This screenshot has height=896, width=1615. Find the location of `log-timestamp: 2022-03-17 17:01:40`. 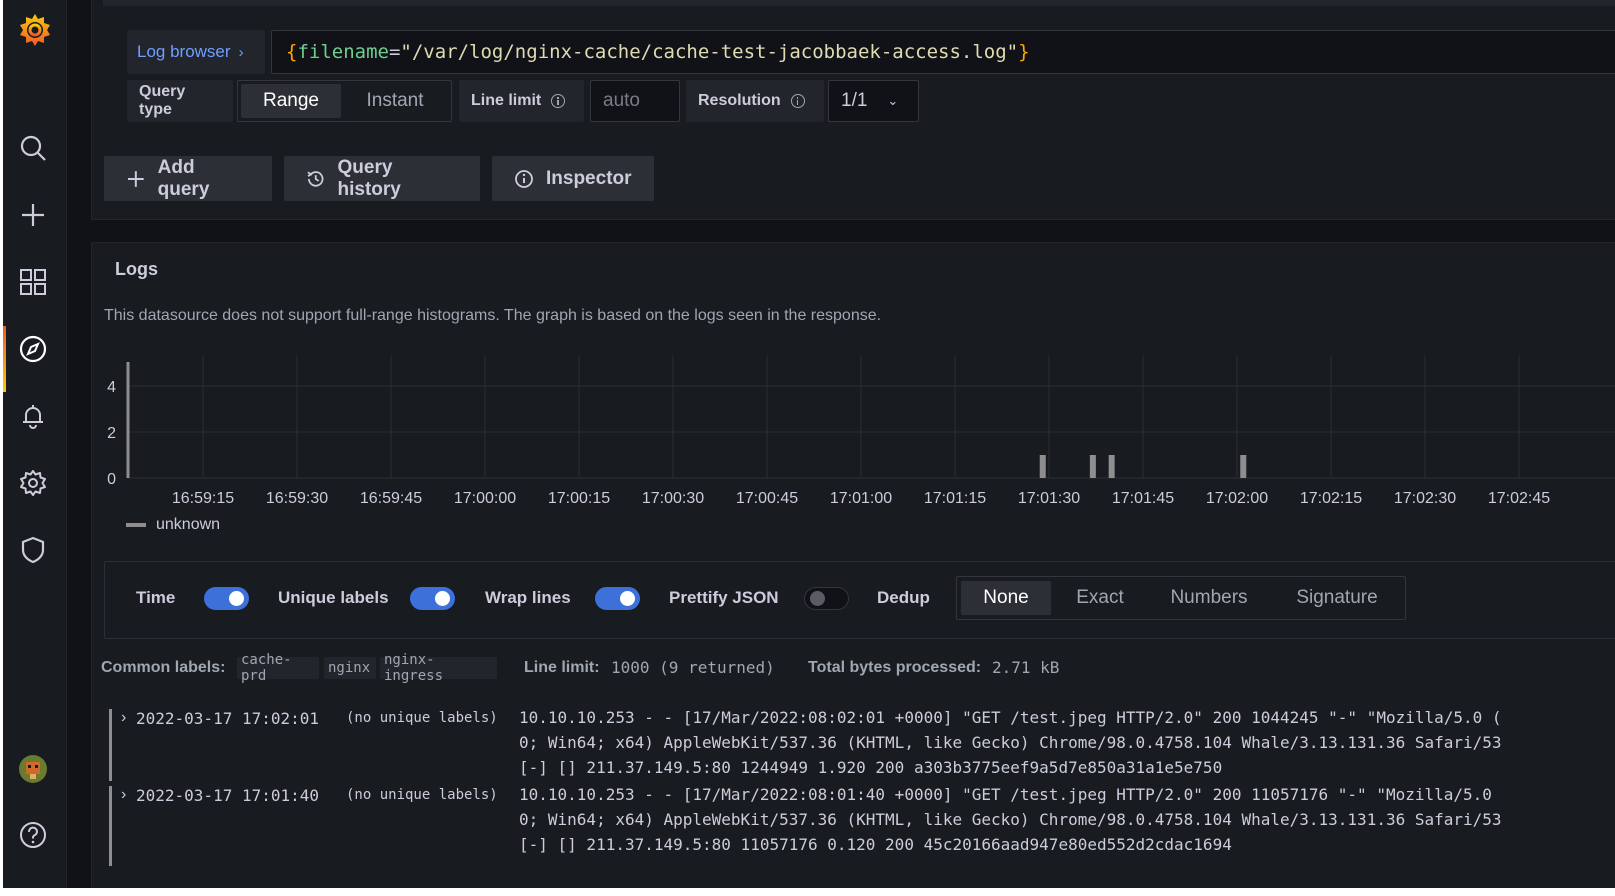

log-timestamp: 2022-03-17 17:01:40 is located at coordinates (228, 795).